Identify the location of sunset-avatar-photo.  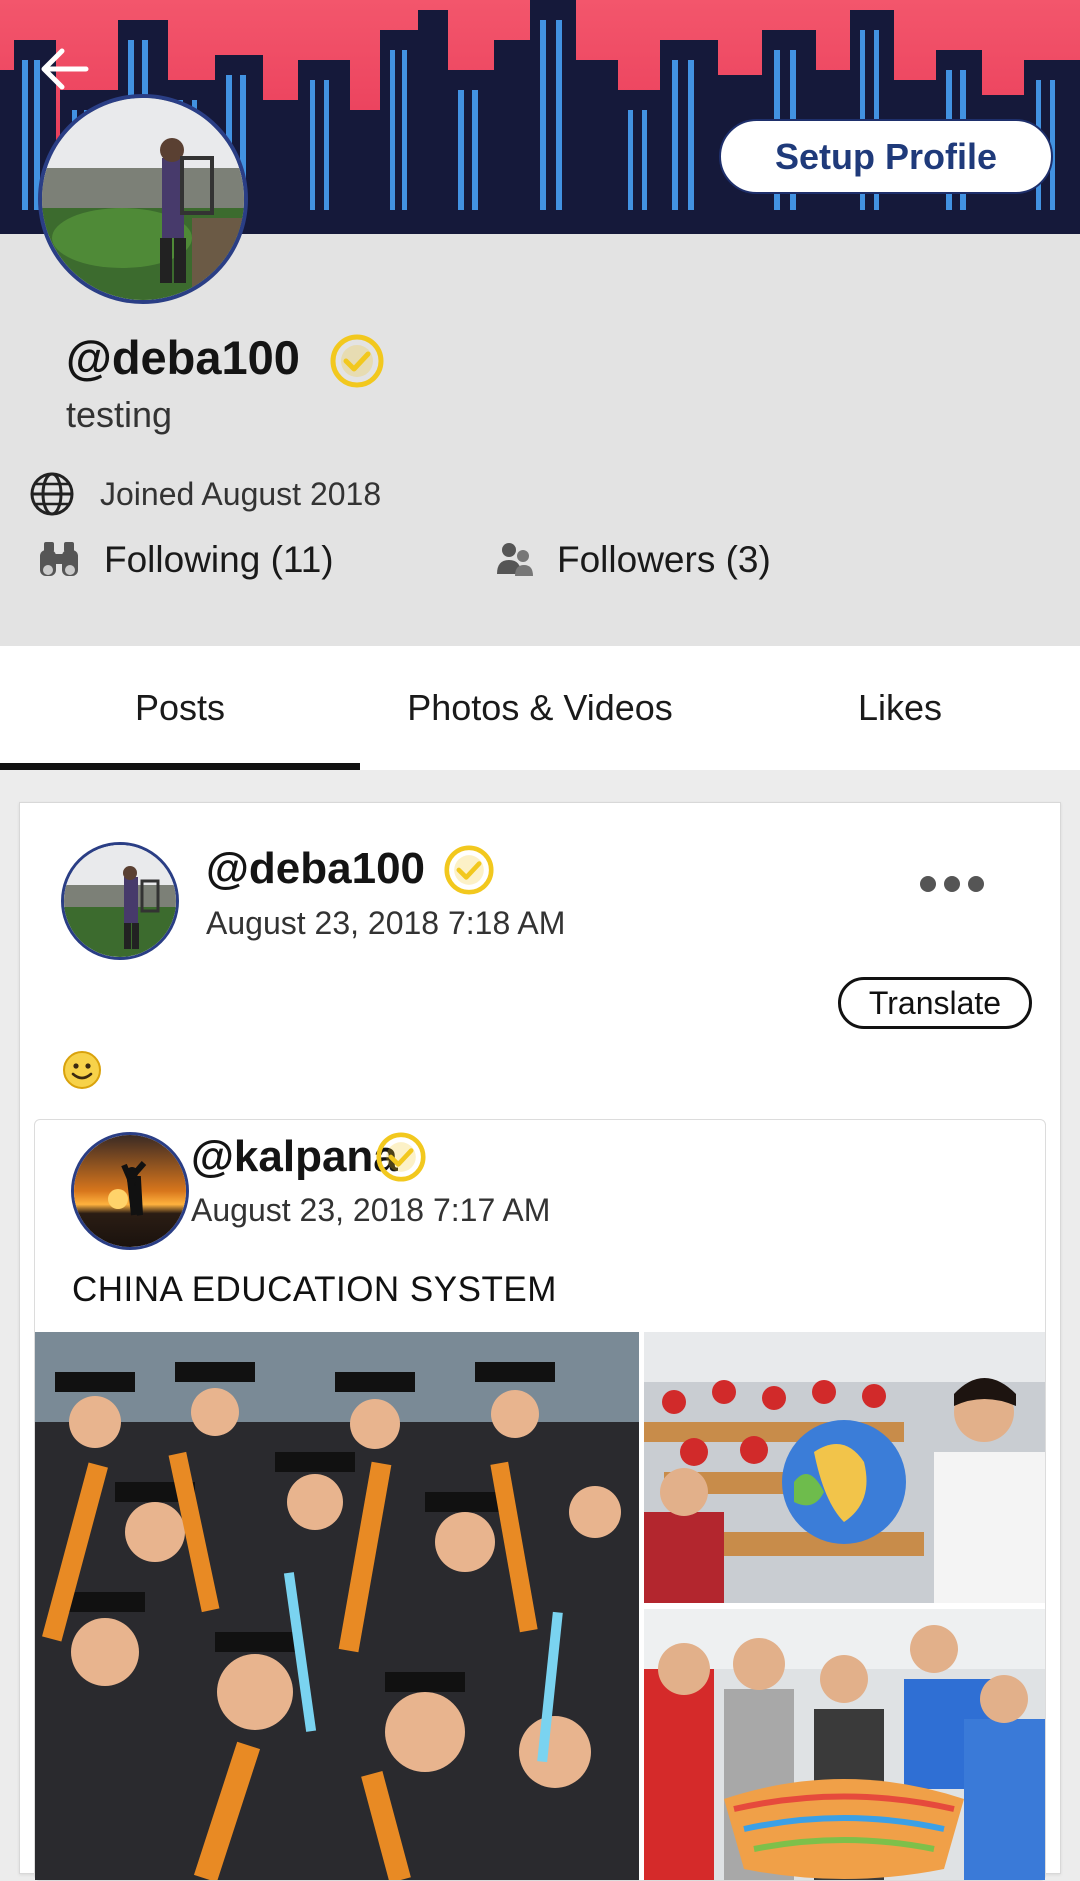
(130, 1191).